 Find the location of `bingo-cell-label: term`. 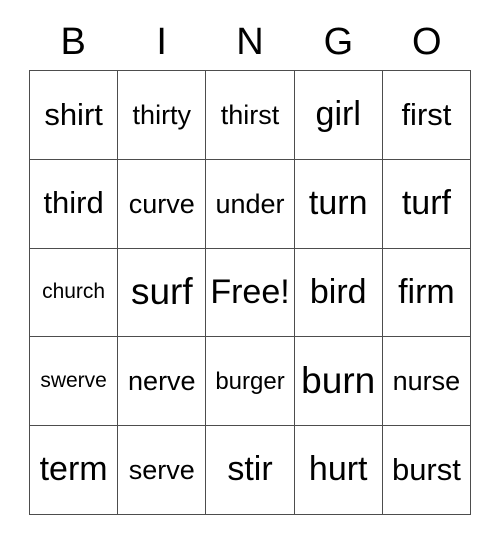

bingo-cell-label: term is located at coordinates (73, 469).